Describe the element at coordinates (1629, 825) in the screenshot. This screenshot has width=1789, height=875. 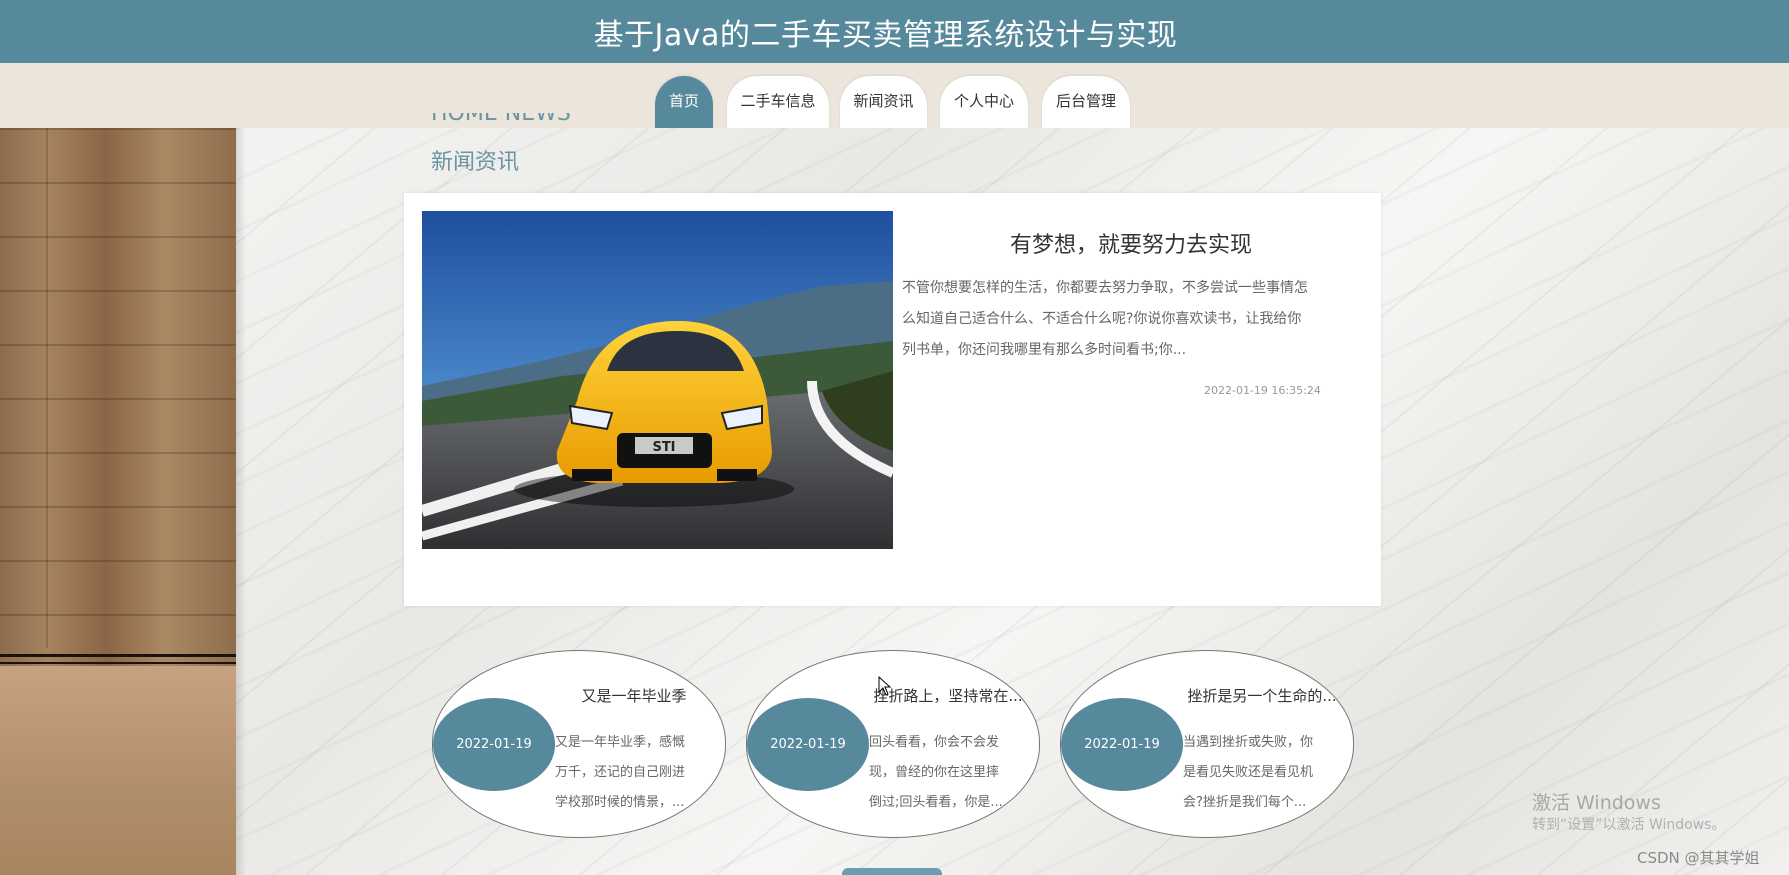
I see `windows-activation-hint: 转到“设置”以激活 Windows。` at that location.